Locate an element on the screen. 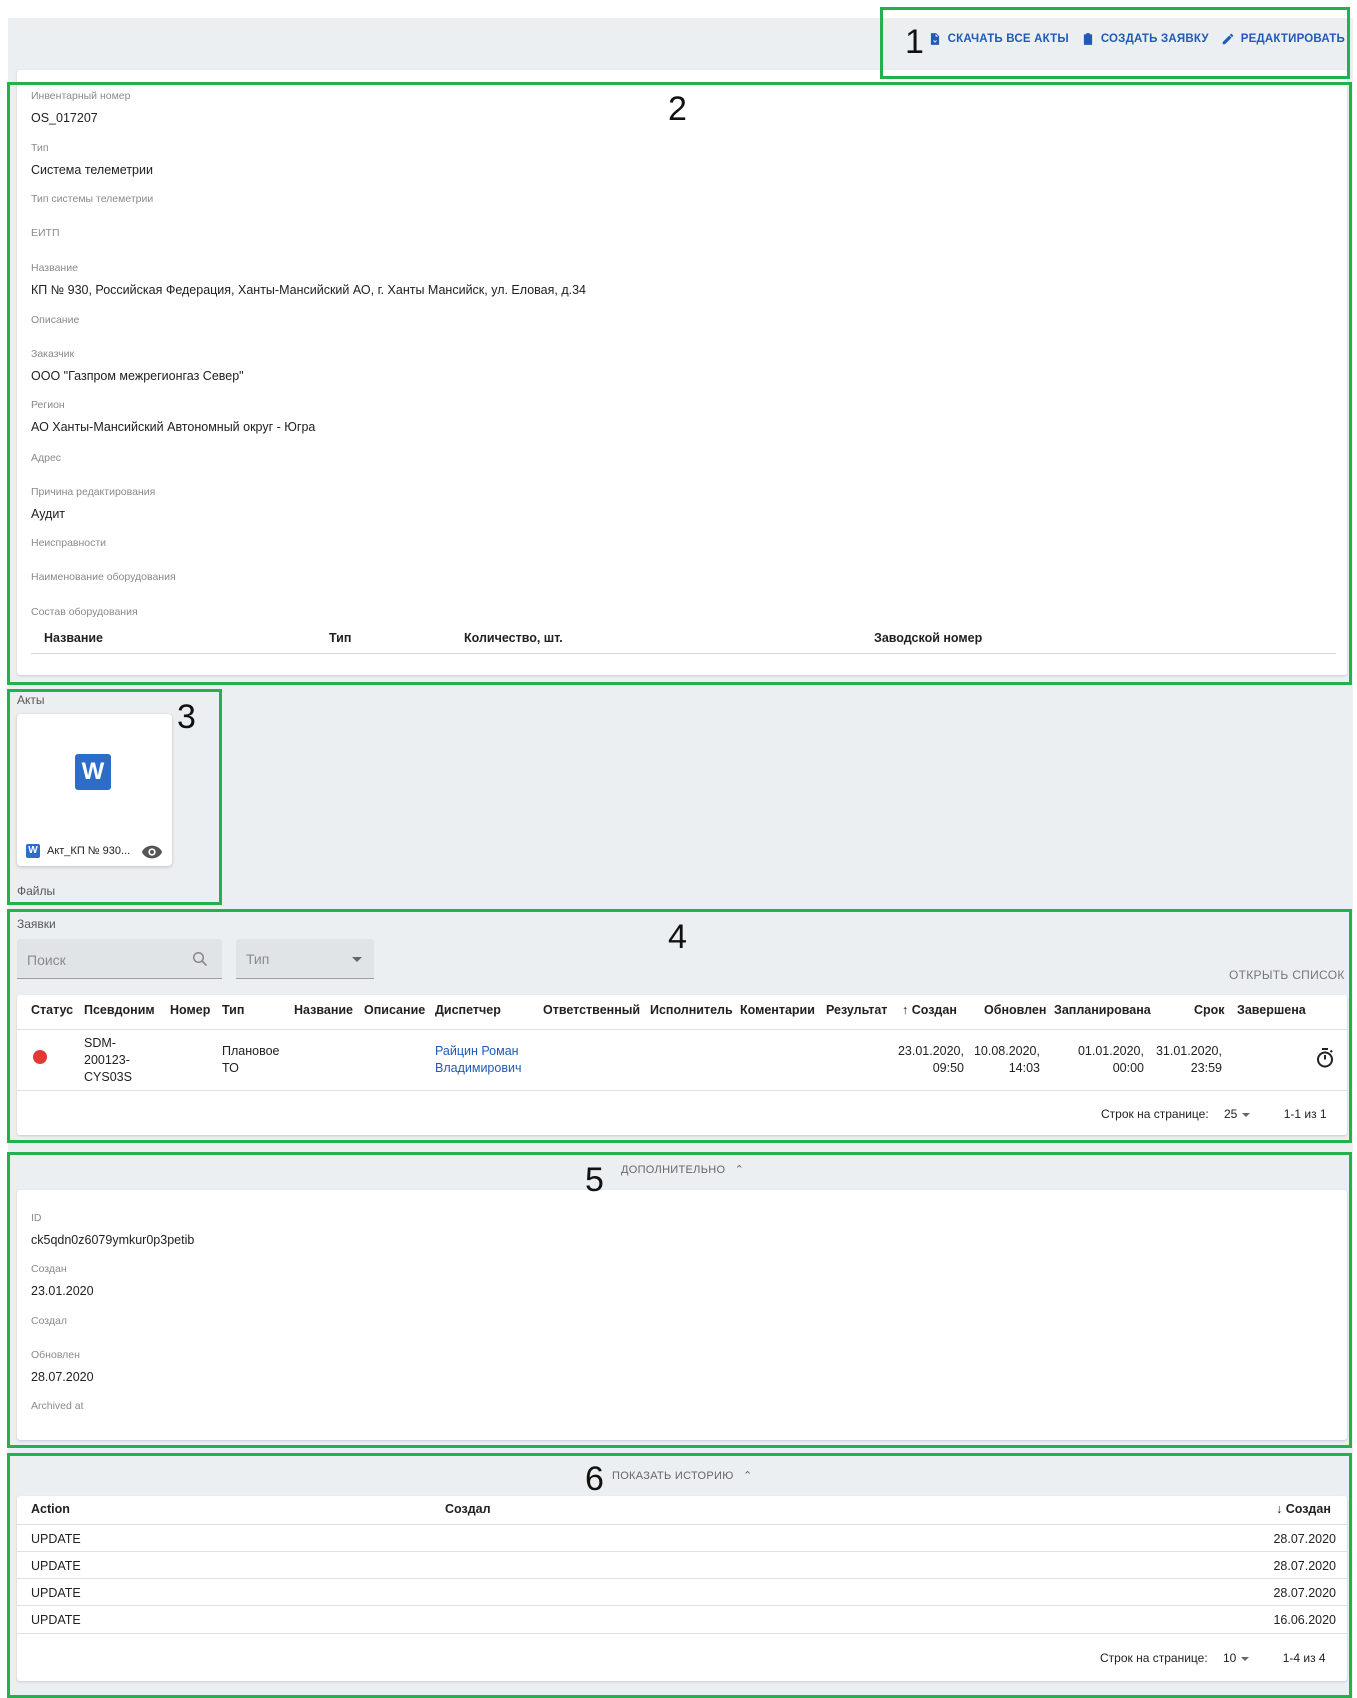 The width and height of the screenshot is (1357, 1698). annotation-number-1: 1 is located at coordinates (914, 42).